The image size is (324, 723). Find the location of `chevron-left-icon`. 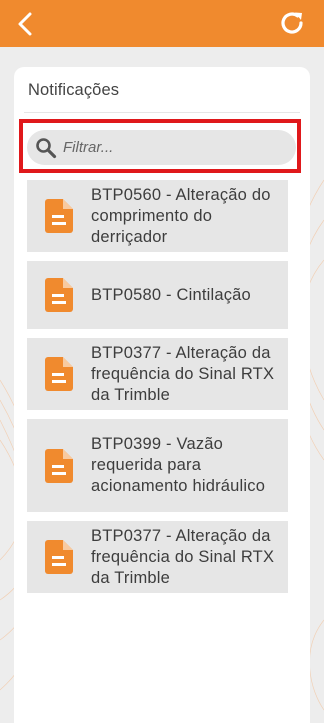

chevron-left-icon is located at coordinates (25, 24).